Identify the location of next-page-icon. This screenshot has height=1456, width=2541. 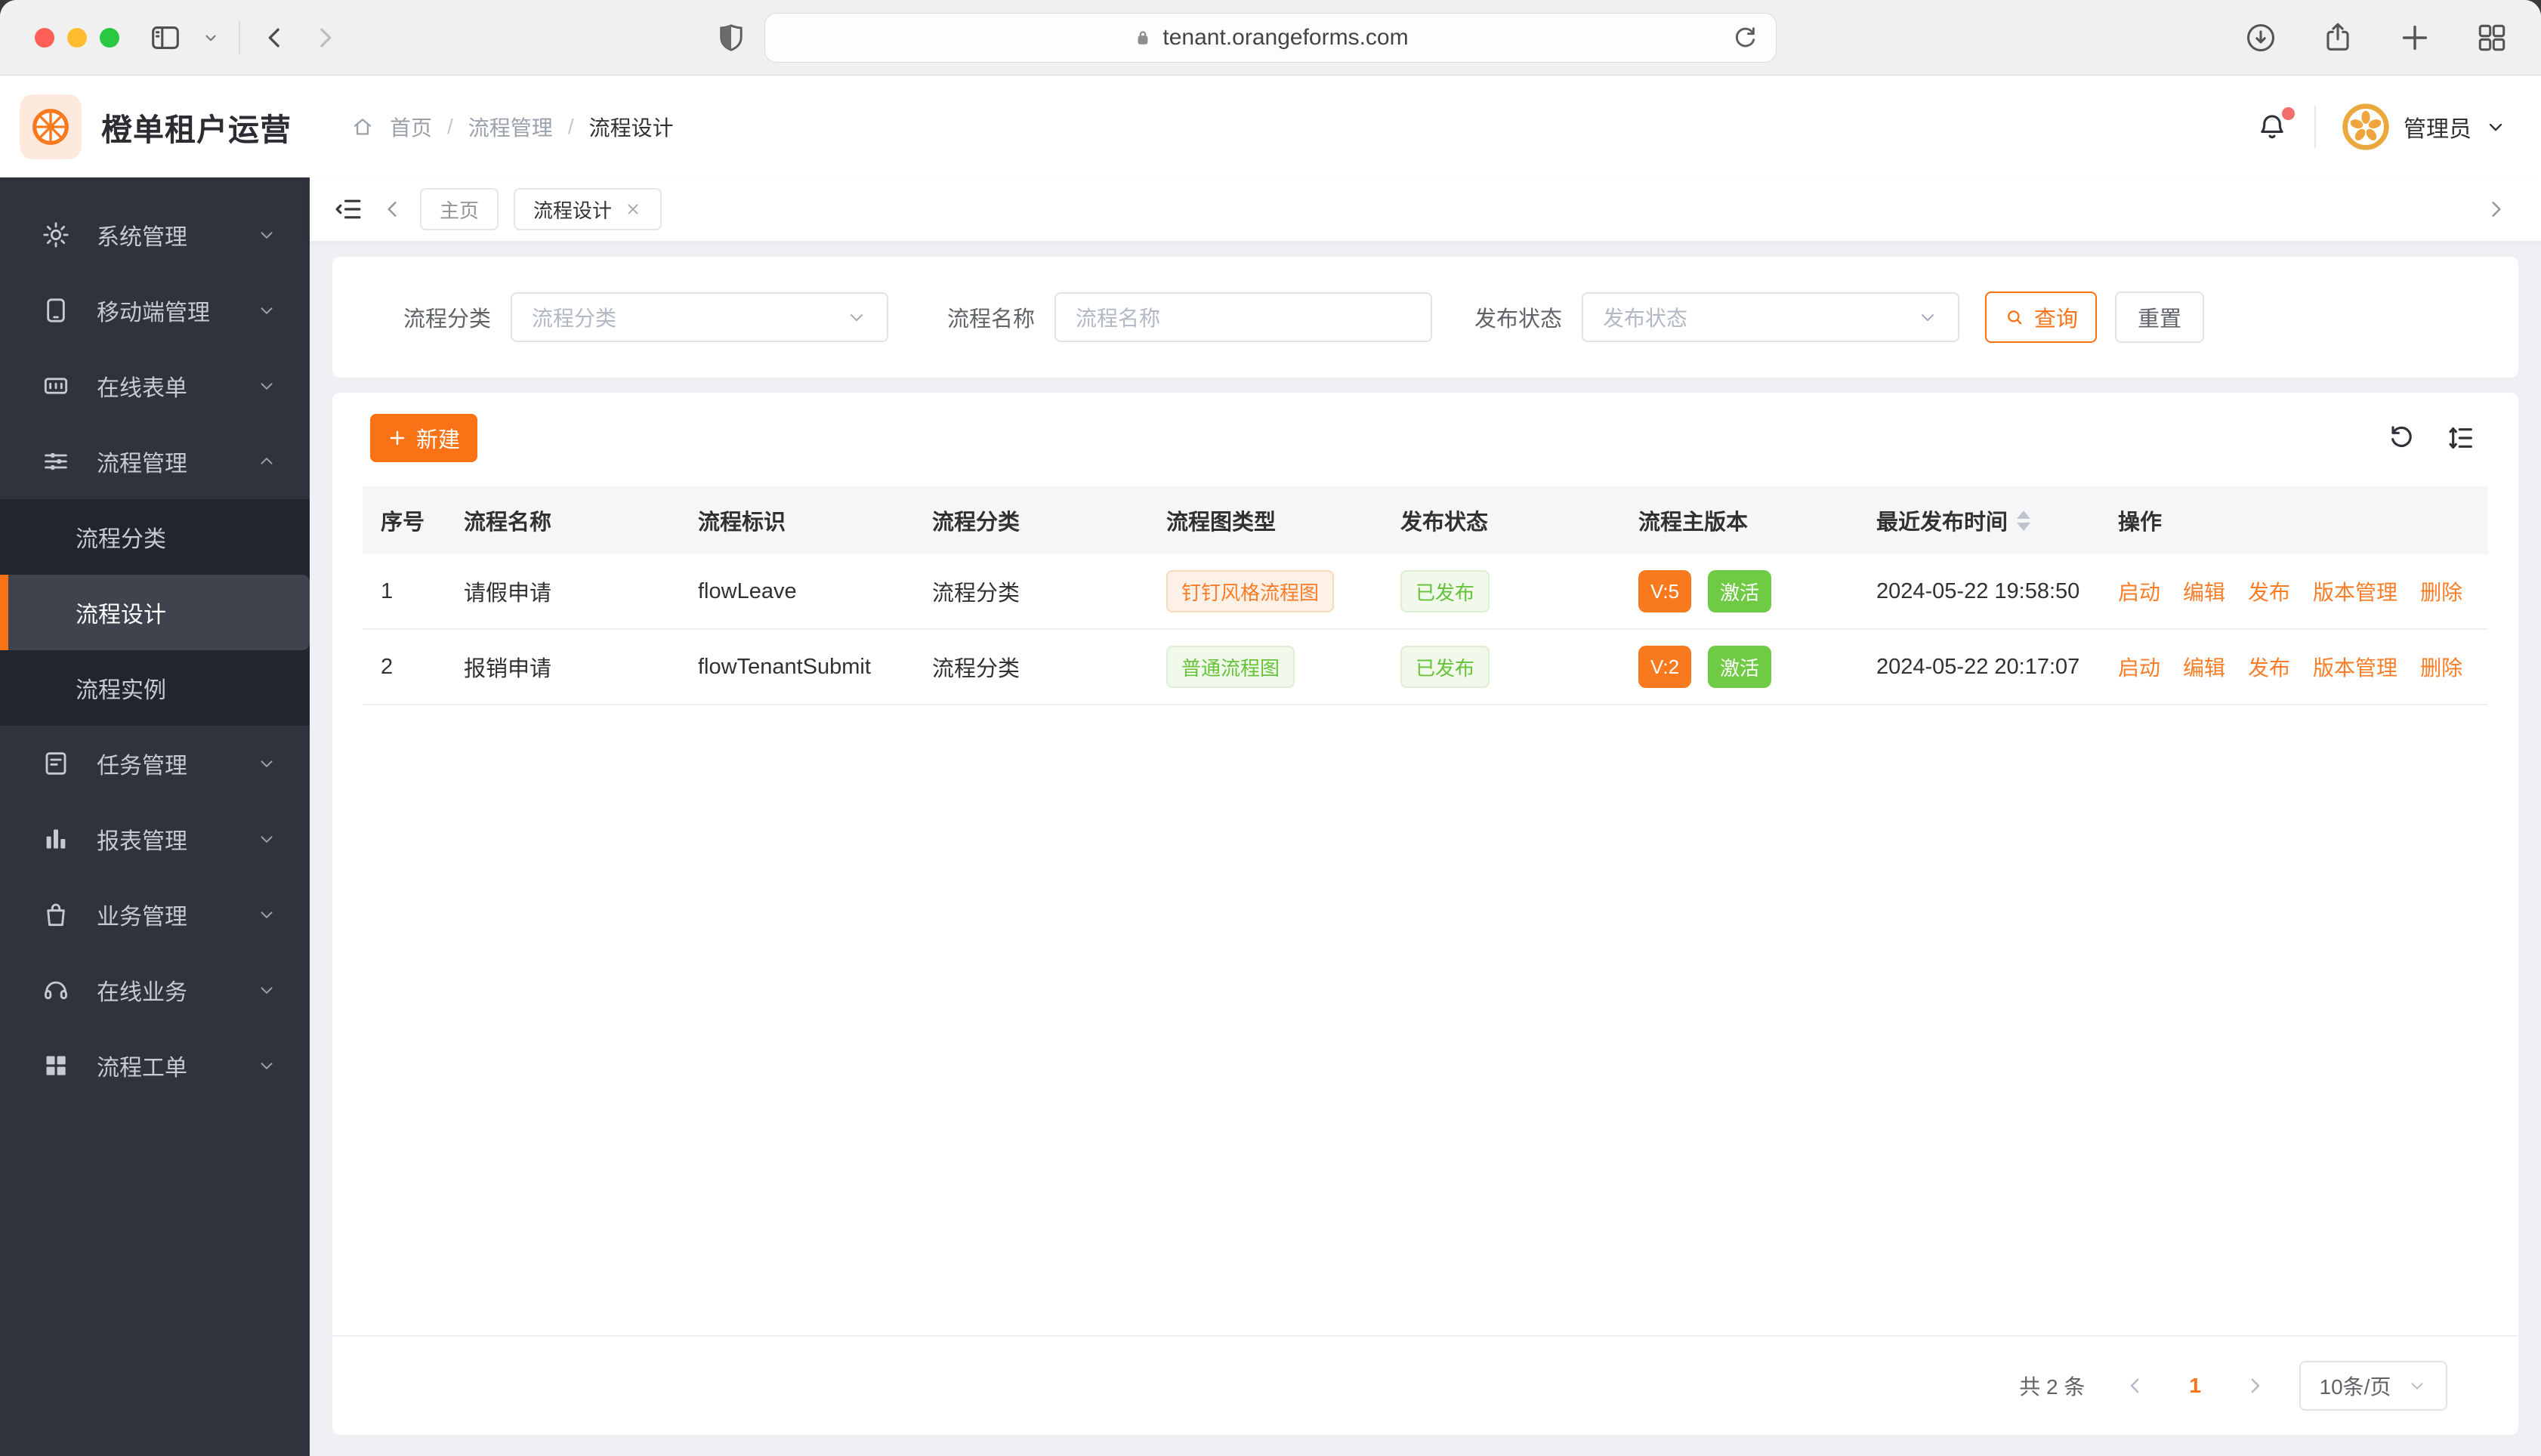
(2254, 1385).